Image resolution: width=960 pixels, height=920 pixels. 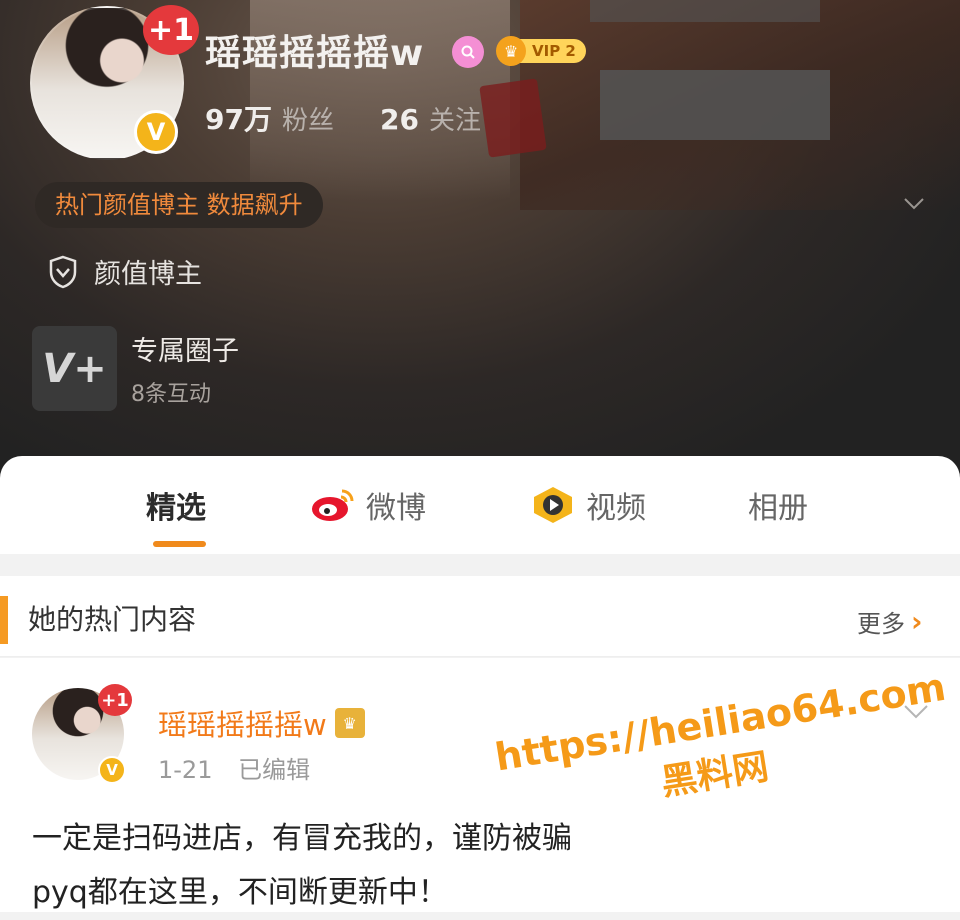 What do you see at coordinates (156, 132) in the screenshot?
I see `verified-badge-icon: V` at bounding box center [156, 132].